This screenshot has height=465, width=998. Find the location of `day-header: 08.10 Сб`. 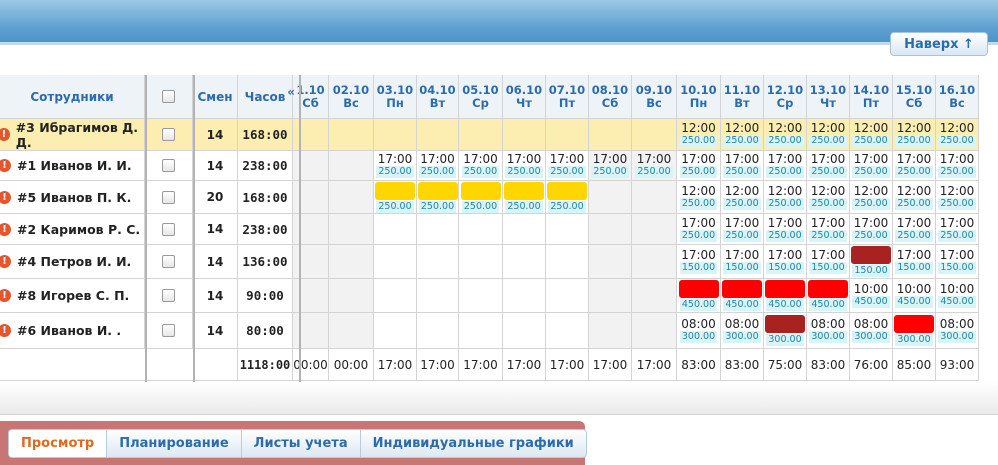

day-header: 08.10 Сб is located at coordinates (610, 97).